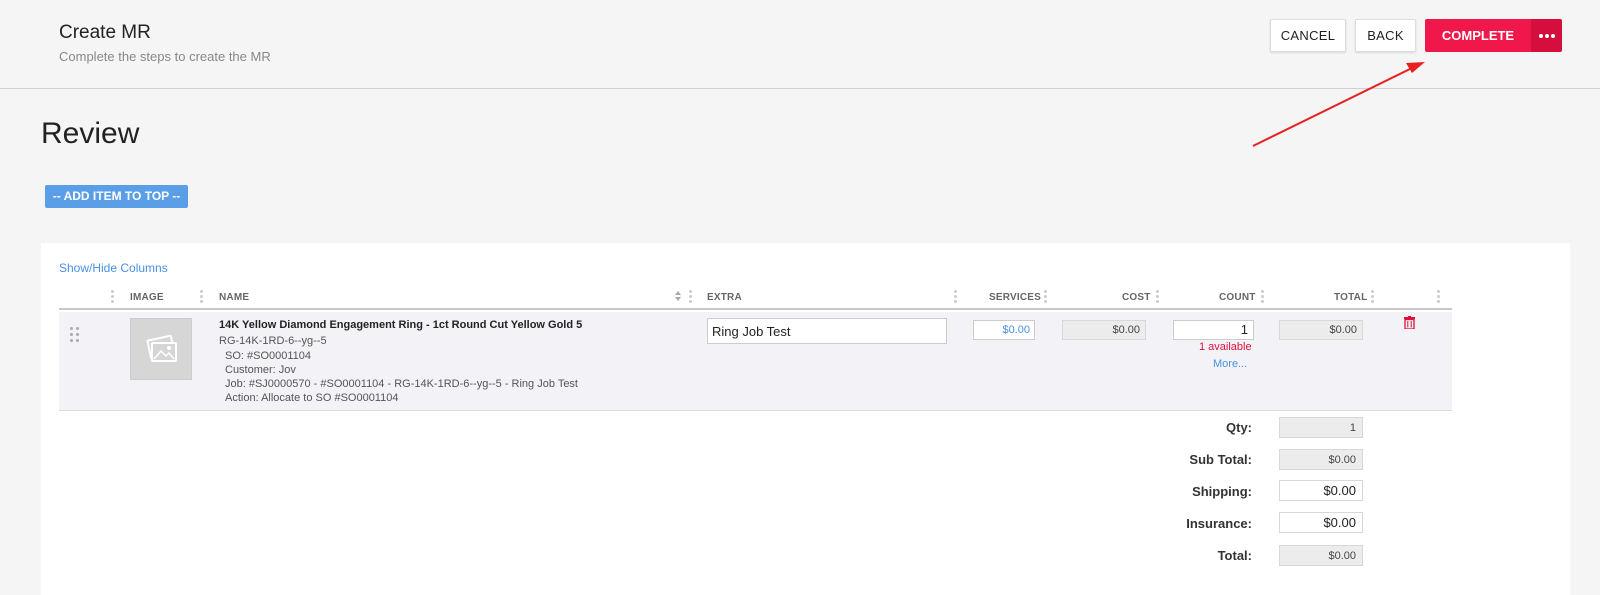 The width and height of the screenshot is (1600, 595). Describe the element at coordinates (1351, 297) in the screenshot. I see `column-header-total: TOTAL` at that location.